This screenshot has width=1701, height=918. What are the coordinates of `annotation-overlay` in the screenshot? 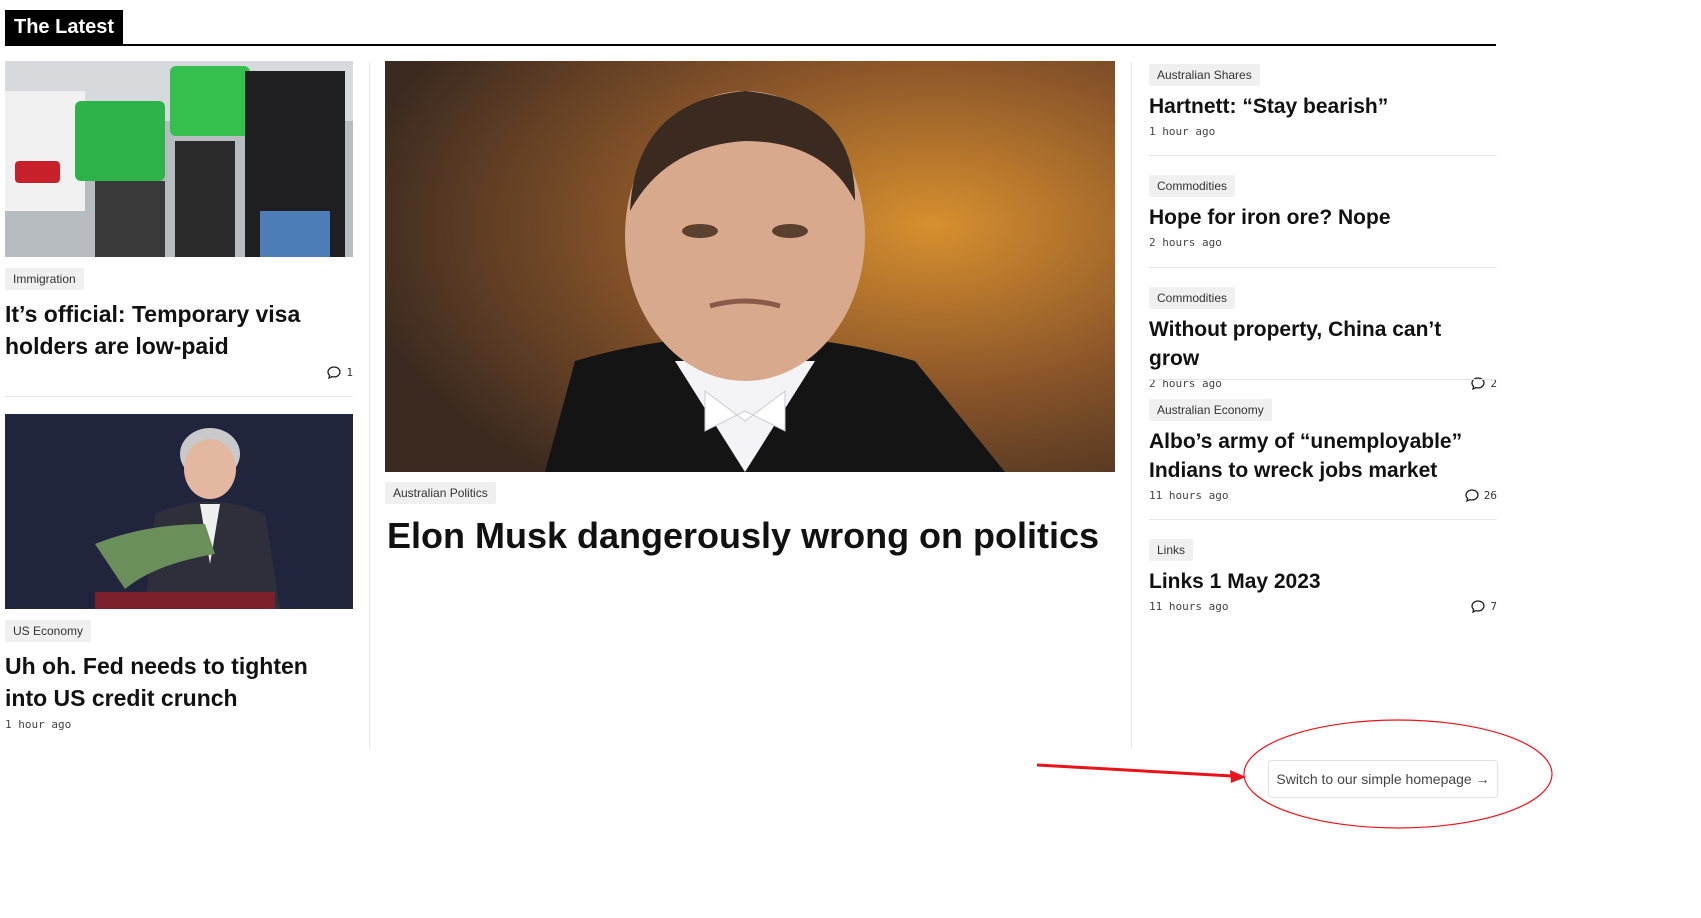 It's located at (1294, 774).